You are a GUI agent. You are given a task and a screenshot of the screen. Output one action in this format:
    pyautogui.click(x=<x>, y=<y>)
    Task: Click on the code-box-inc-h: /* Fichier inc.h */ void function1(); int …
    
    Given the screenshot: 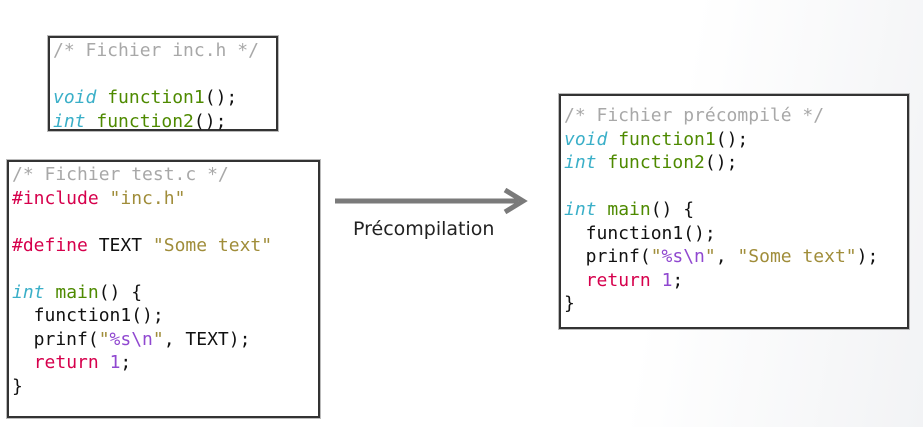 What is the action you would take?
    pyautogui.click(x=163, y=85)
    